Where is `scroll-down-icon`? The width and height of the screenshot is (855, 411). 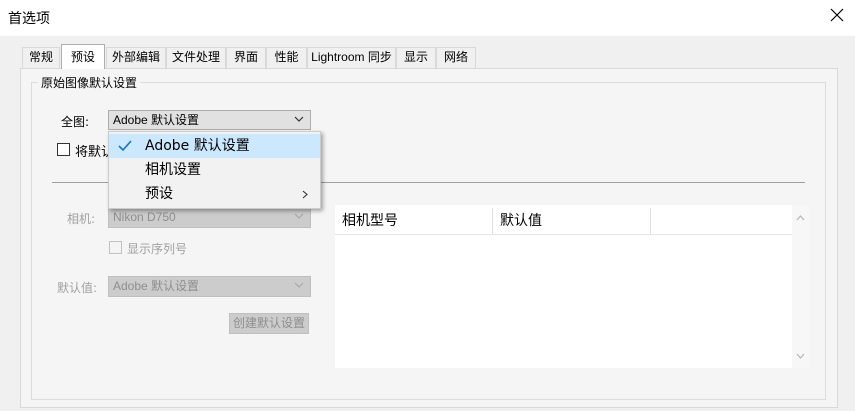
scroll-down-icon is located at coordinates (800, 356).